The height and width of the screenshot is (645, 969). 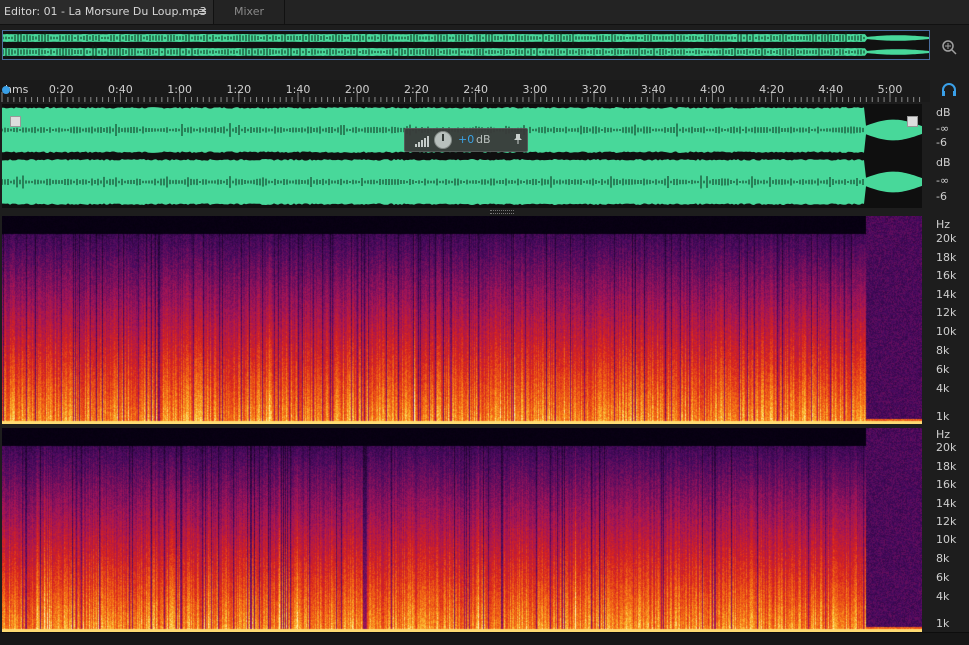 What do you see at coordinates (518, 140) in the screenshot?
I see `pin-icon` at bounding box center [518, 140].